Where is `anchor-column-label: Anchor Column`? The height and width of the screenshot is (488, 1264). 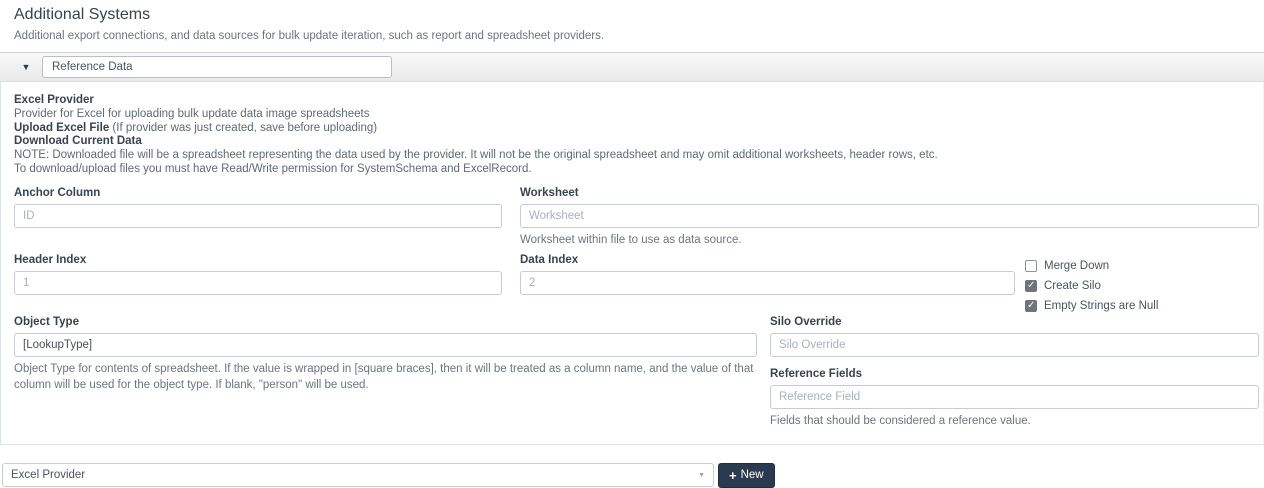 anchor-column-label: Anchor Column is located at coordinates (57, 192).